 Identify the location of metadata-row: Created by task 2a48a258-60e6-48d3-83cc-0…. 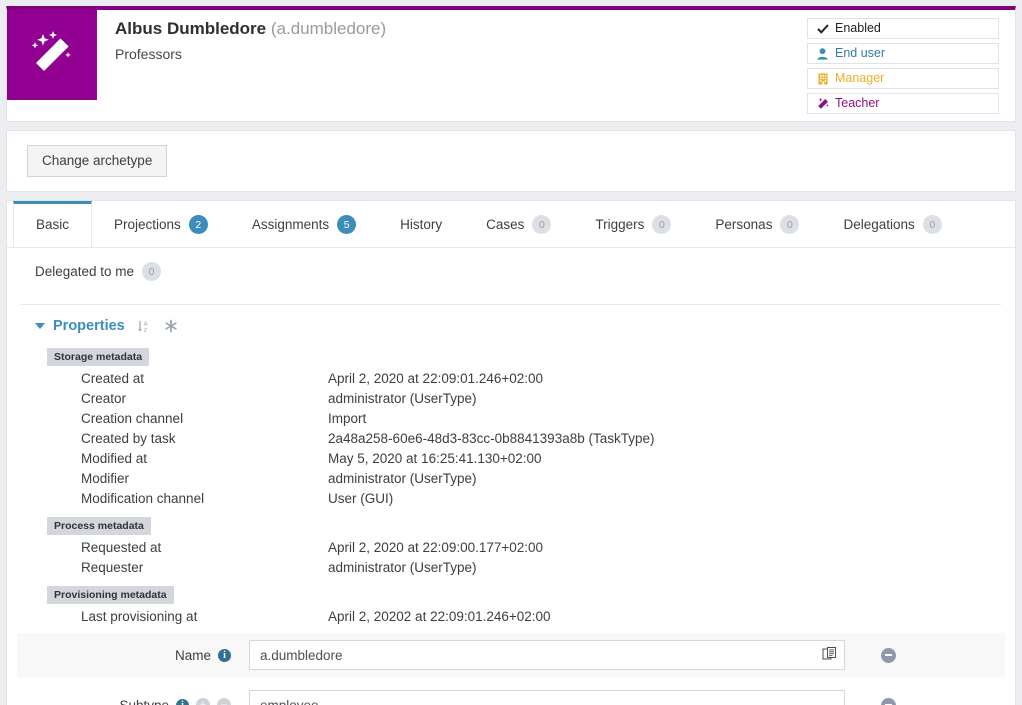
(511, 439).